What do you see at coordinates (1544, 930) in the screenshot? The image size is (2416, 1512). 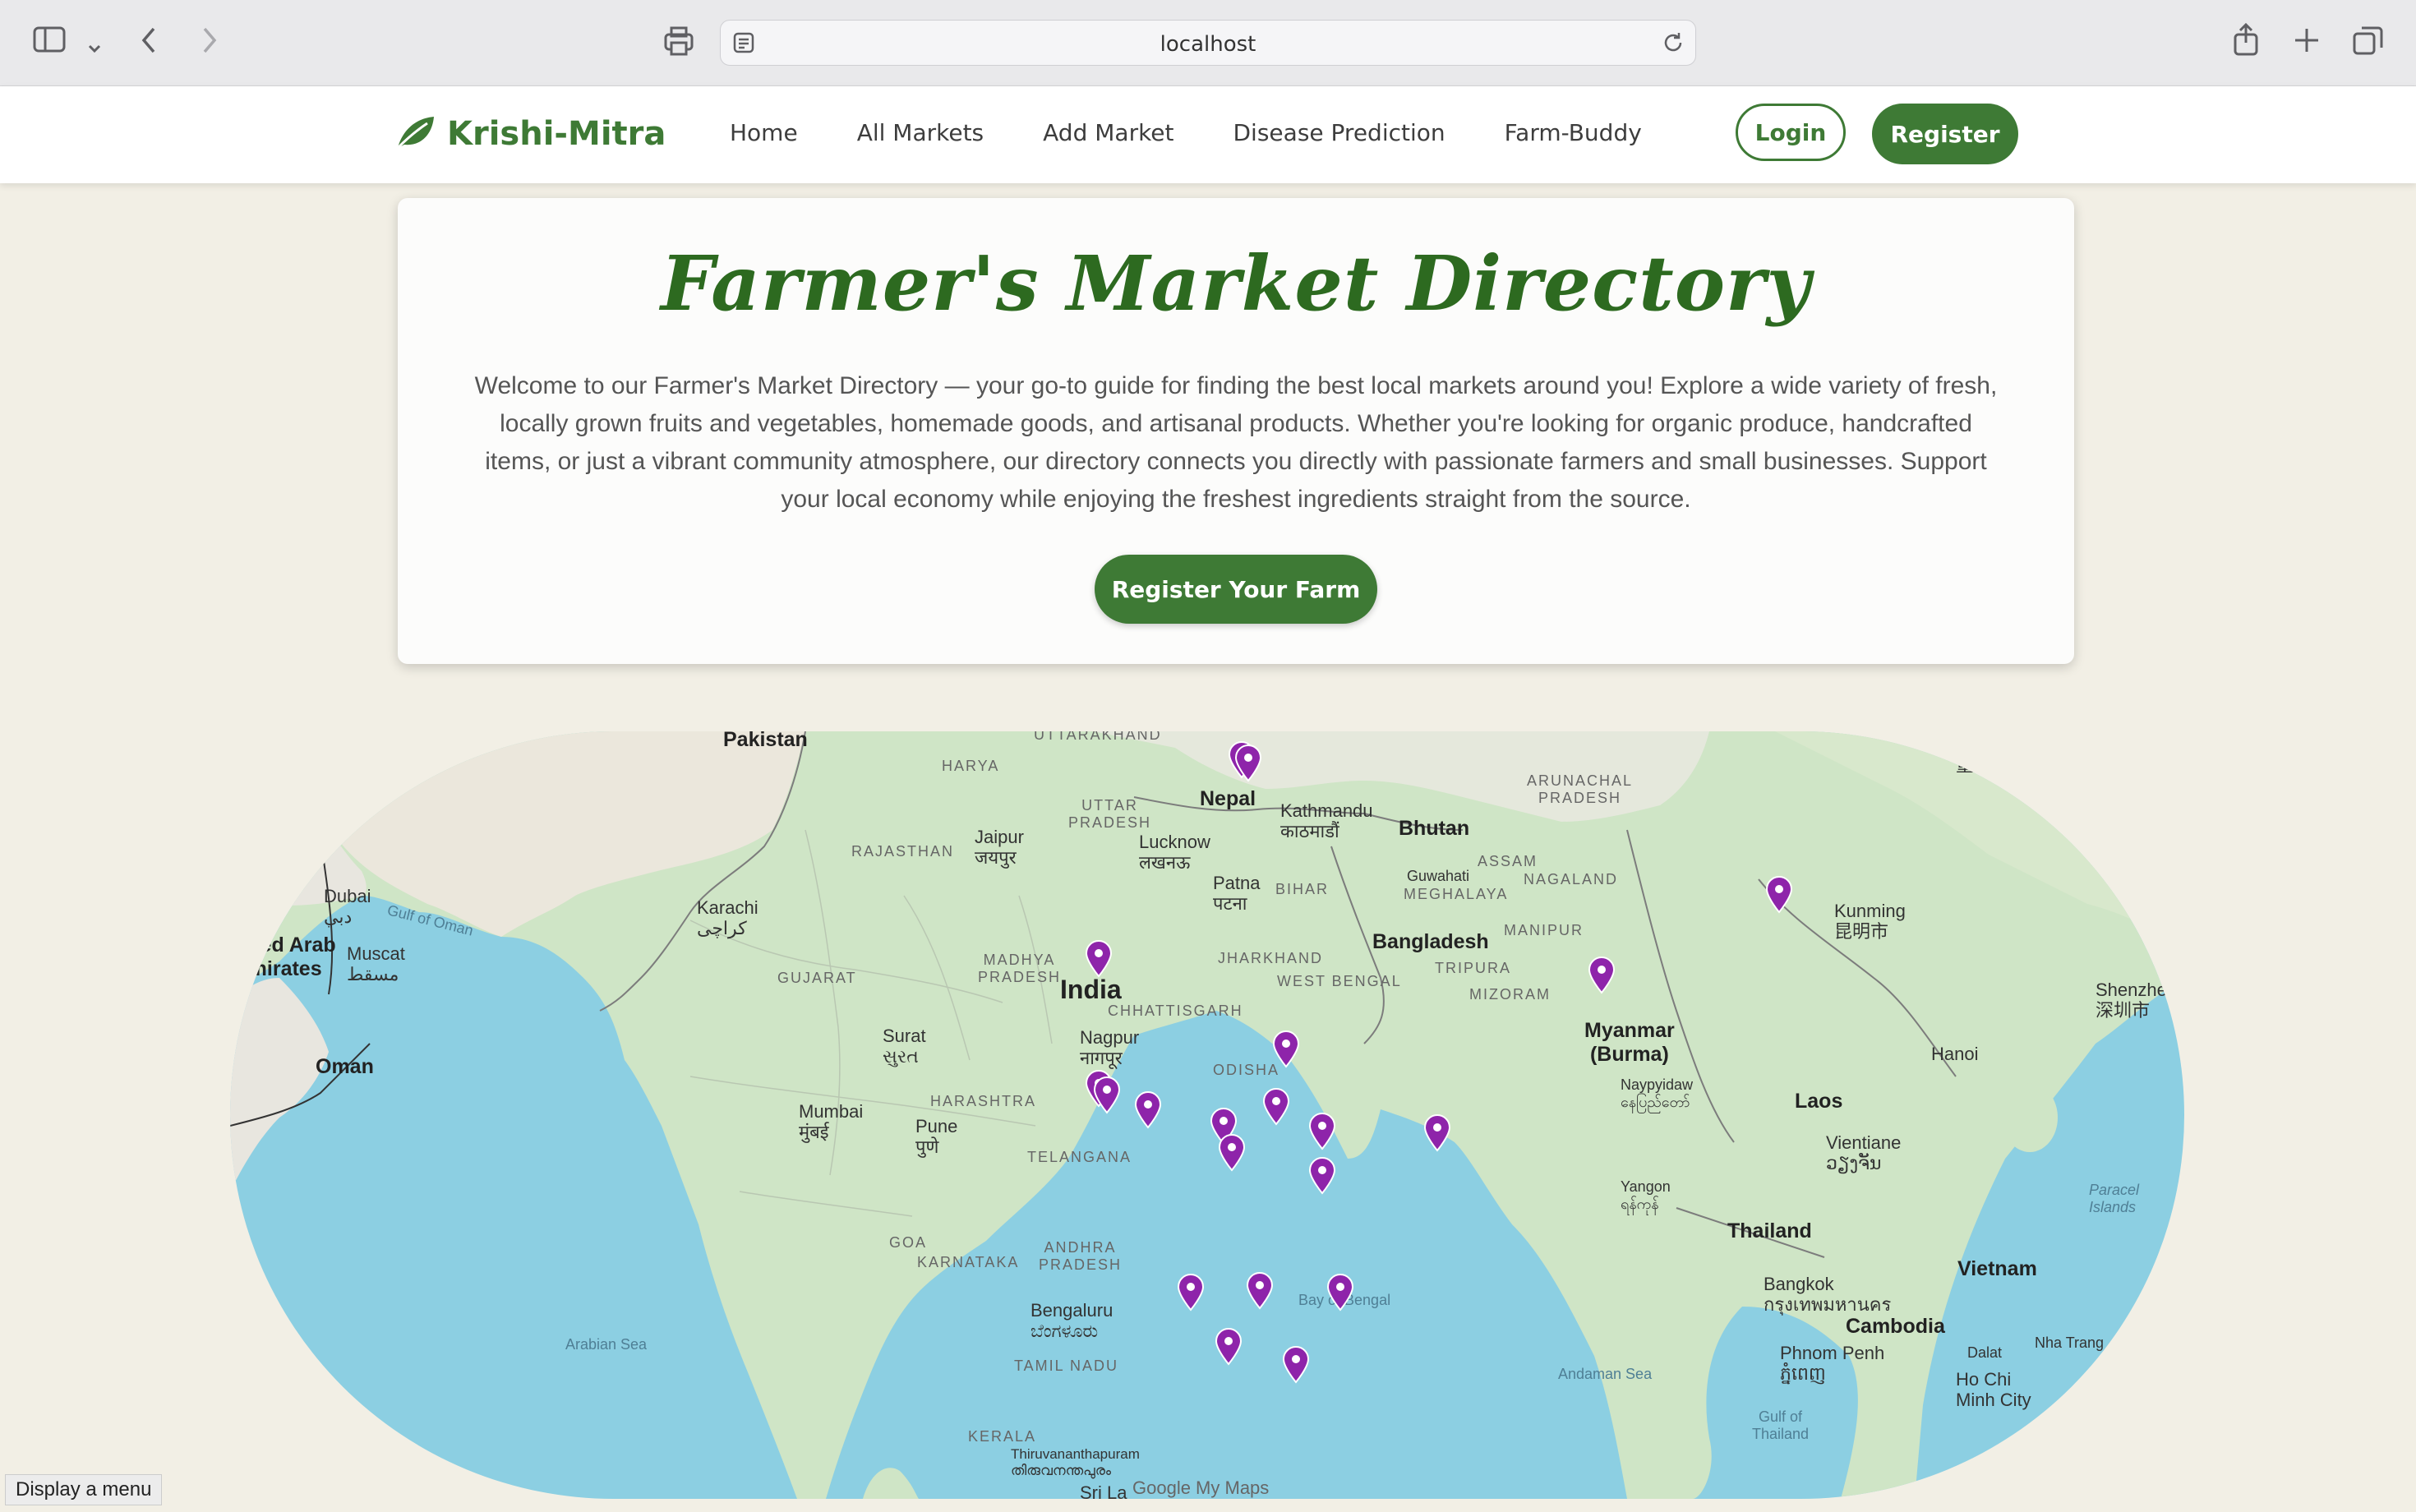 I see `label-manipur: MANIPUR` at bounding box center [1544, 930].